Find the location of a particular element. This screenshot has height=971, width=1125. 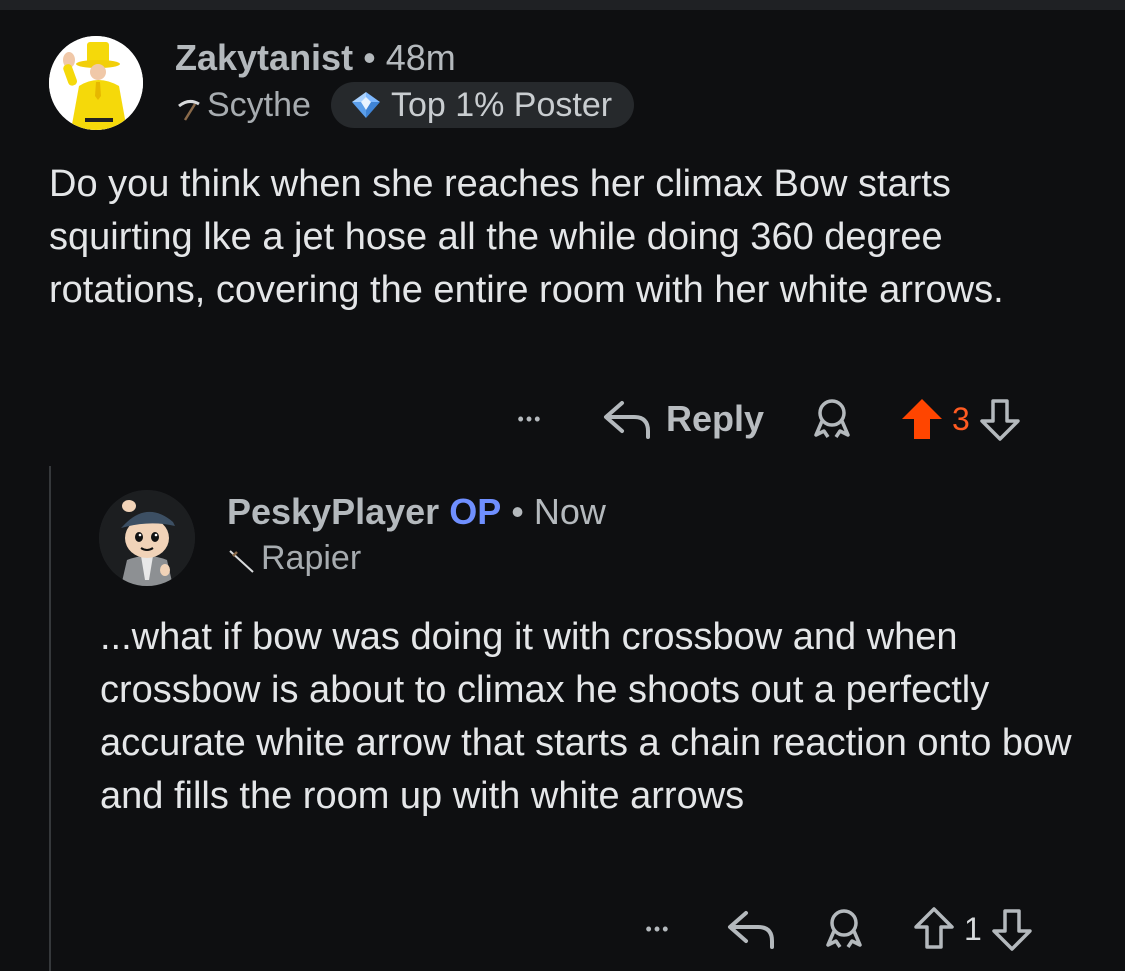

rapier-icon is located at coordinates (242, 558).